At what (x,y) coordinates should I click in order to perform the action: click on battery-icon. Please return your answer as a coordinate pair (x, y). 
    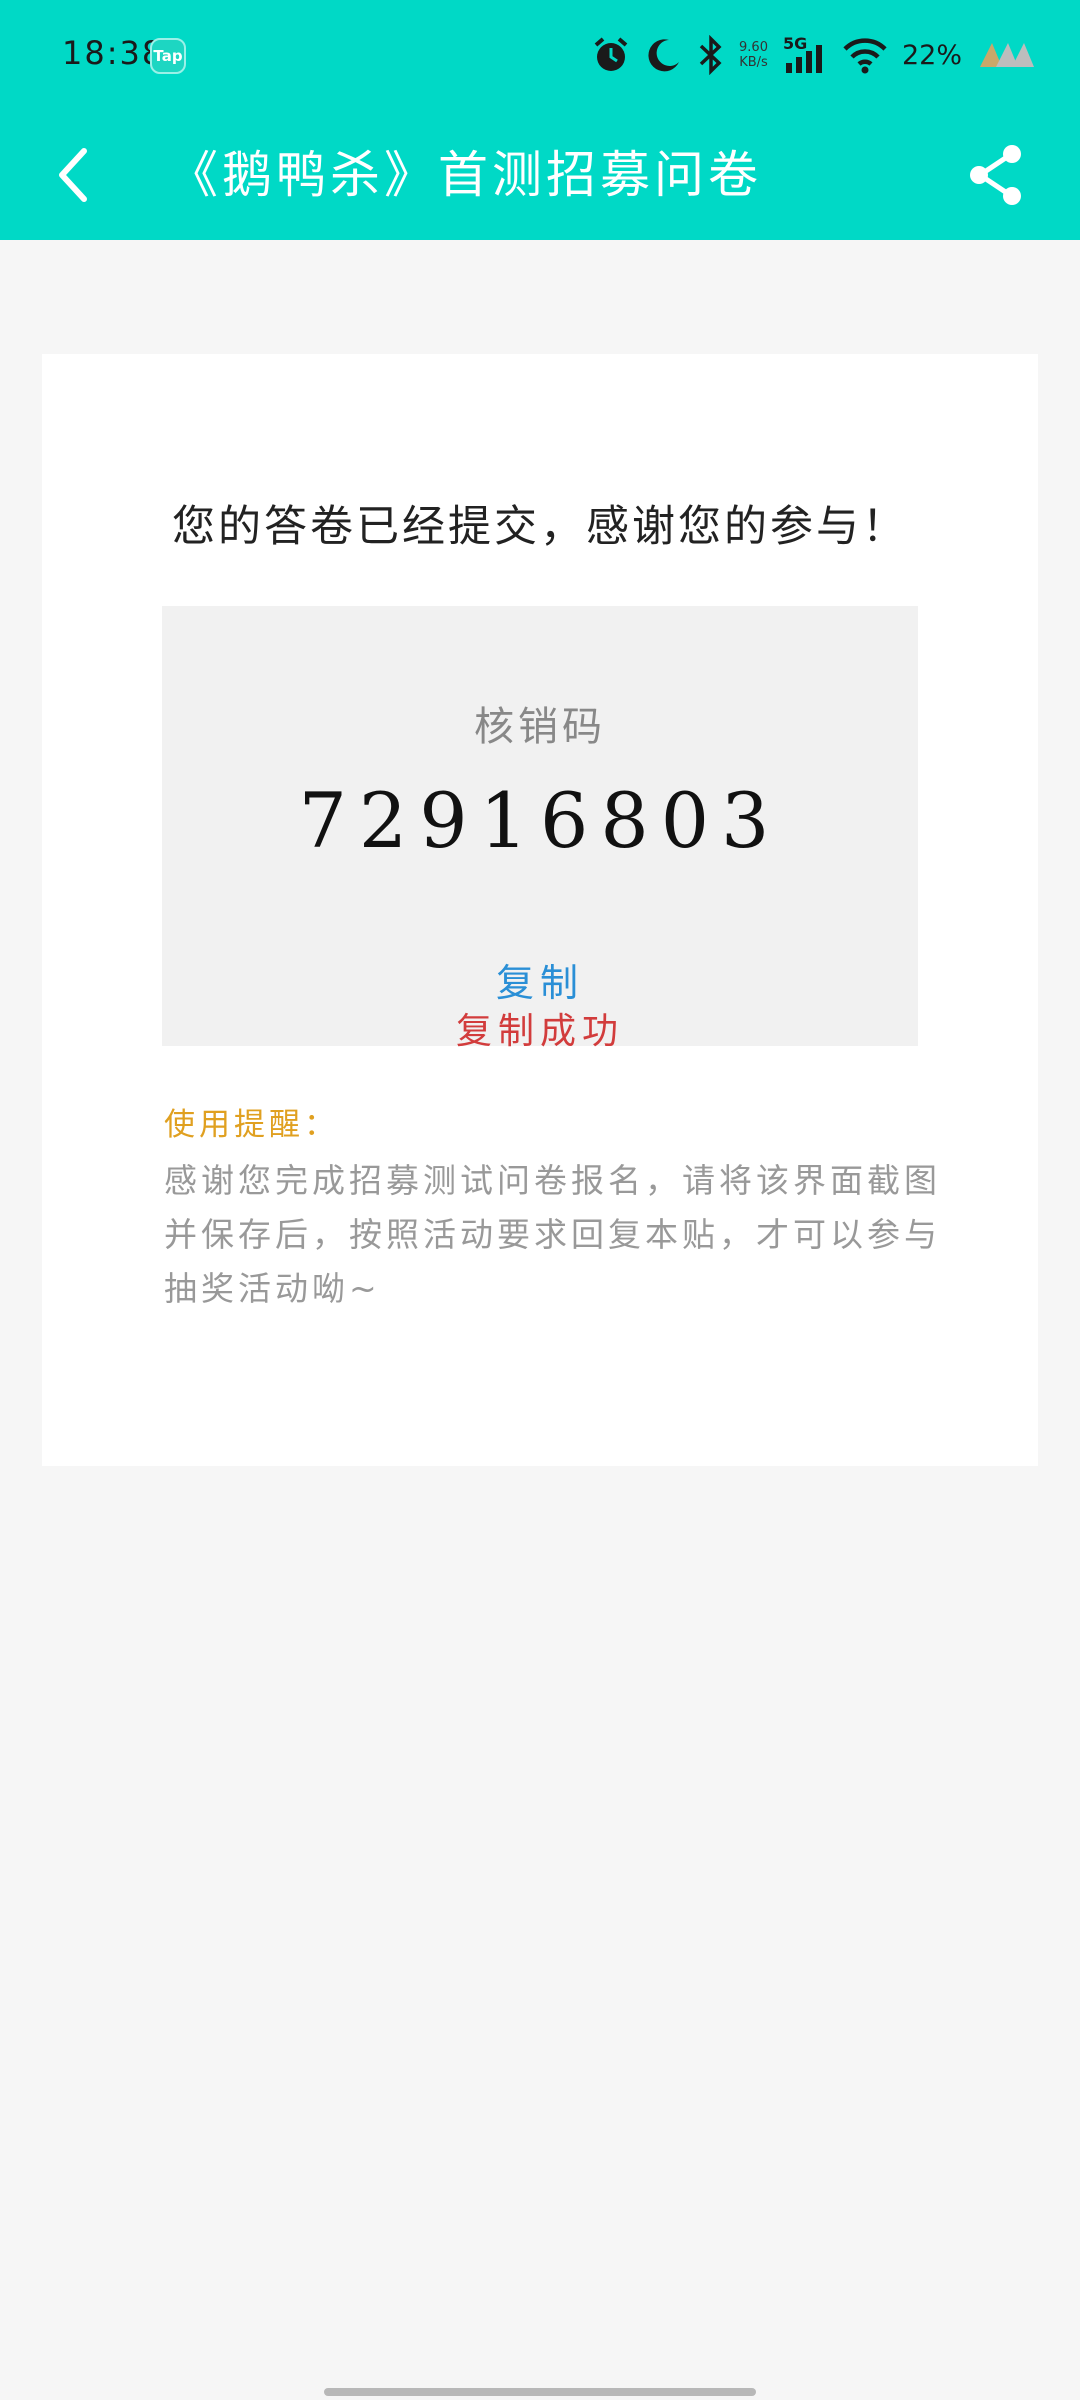
    Looking at the image, I should click on (1008, 55).